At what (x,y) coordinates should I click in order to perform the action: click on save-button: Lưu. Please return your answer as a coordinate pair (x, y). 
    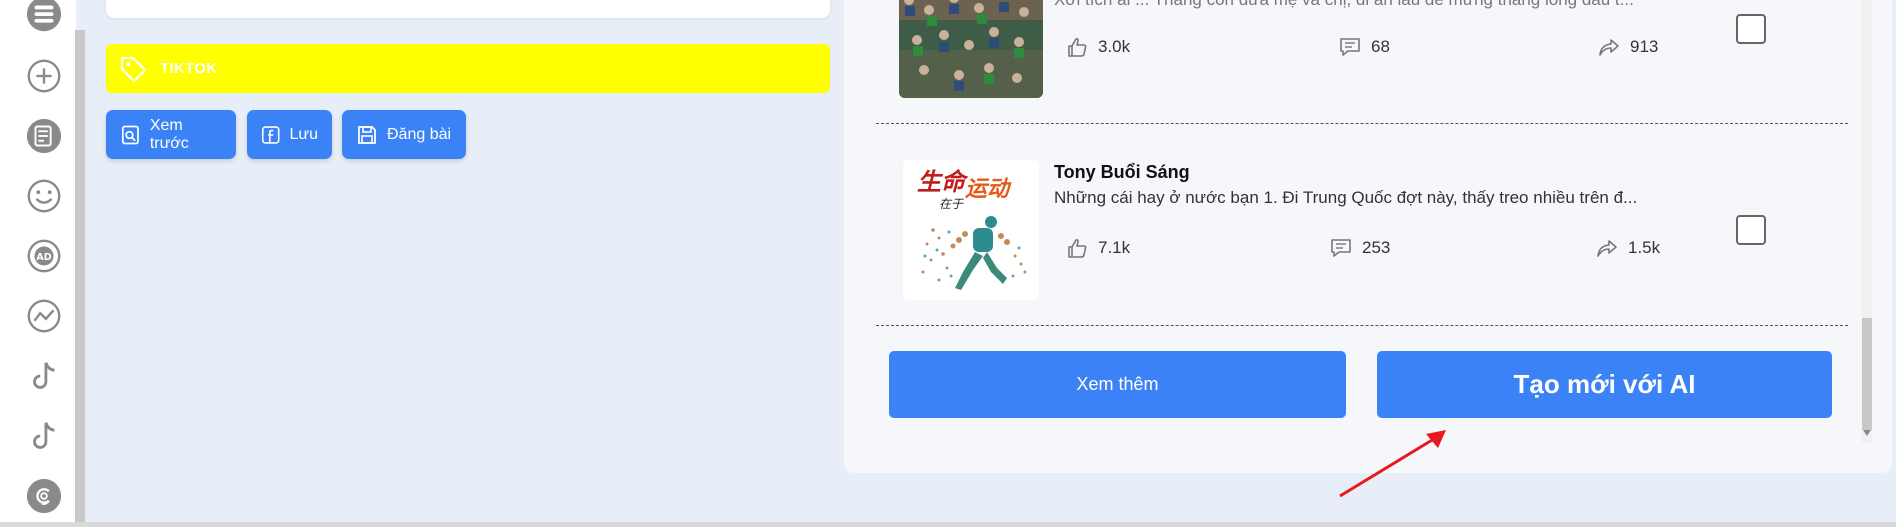
    Looking at the image, I should click on (289, 134).